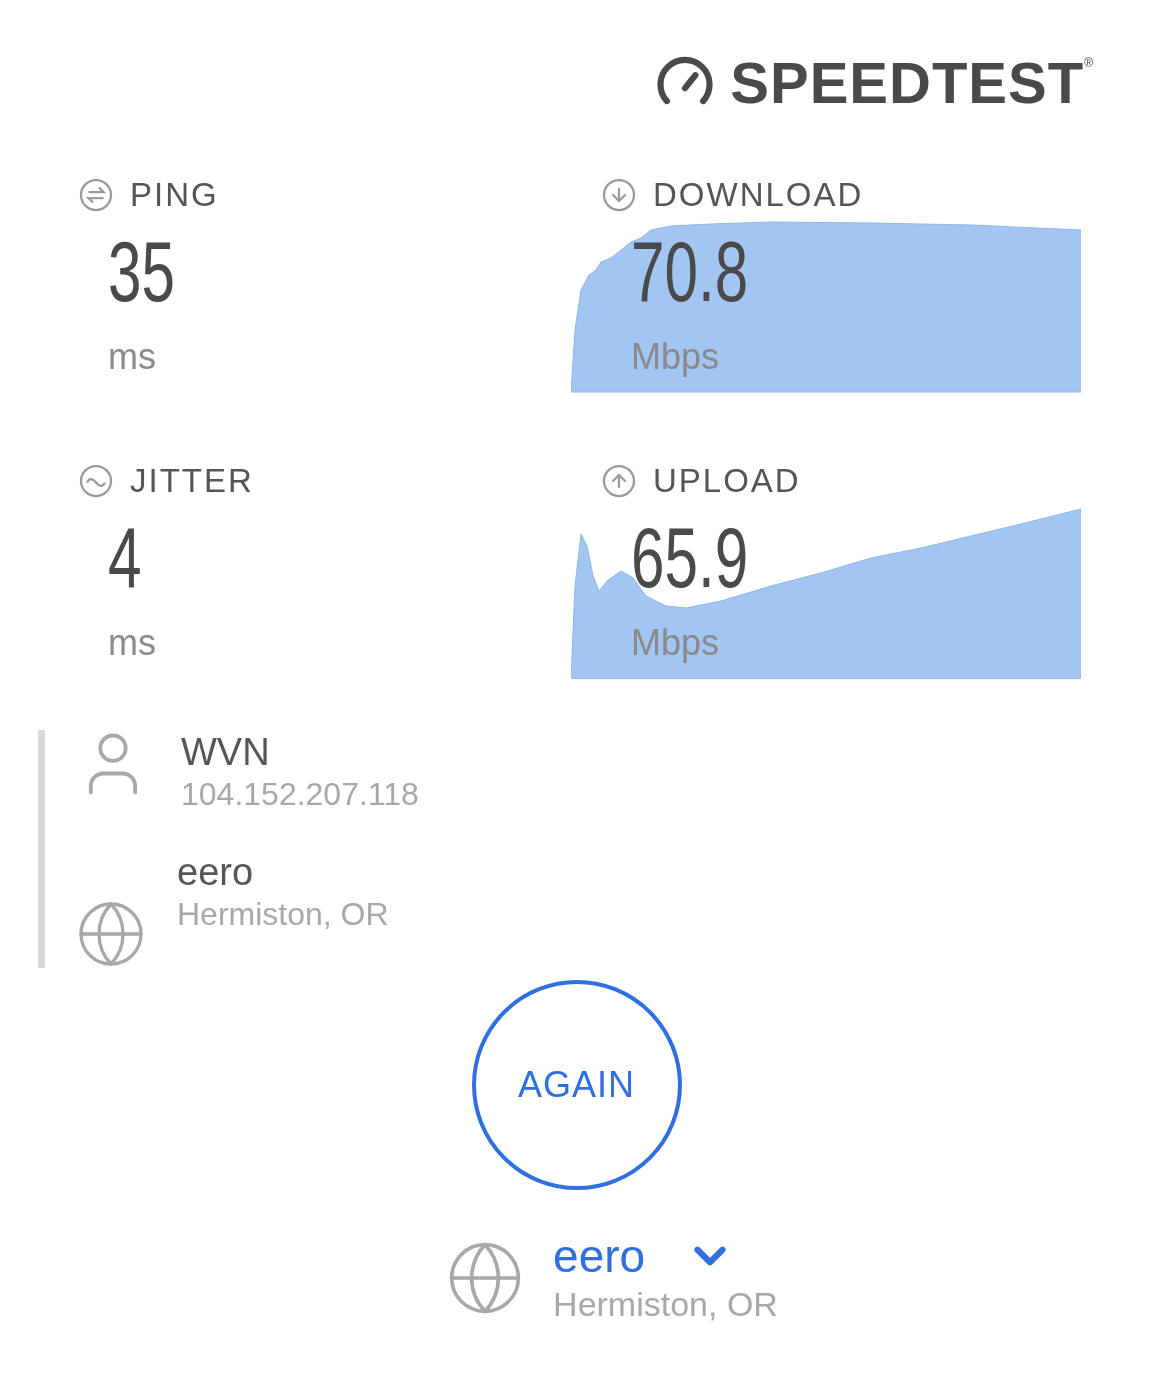  Describe the element at coordinates (907, 82) in the screenshot. I see `logo-text: SPEEDTEST` at that location.